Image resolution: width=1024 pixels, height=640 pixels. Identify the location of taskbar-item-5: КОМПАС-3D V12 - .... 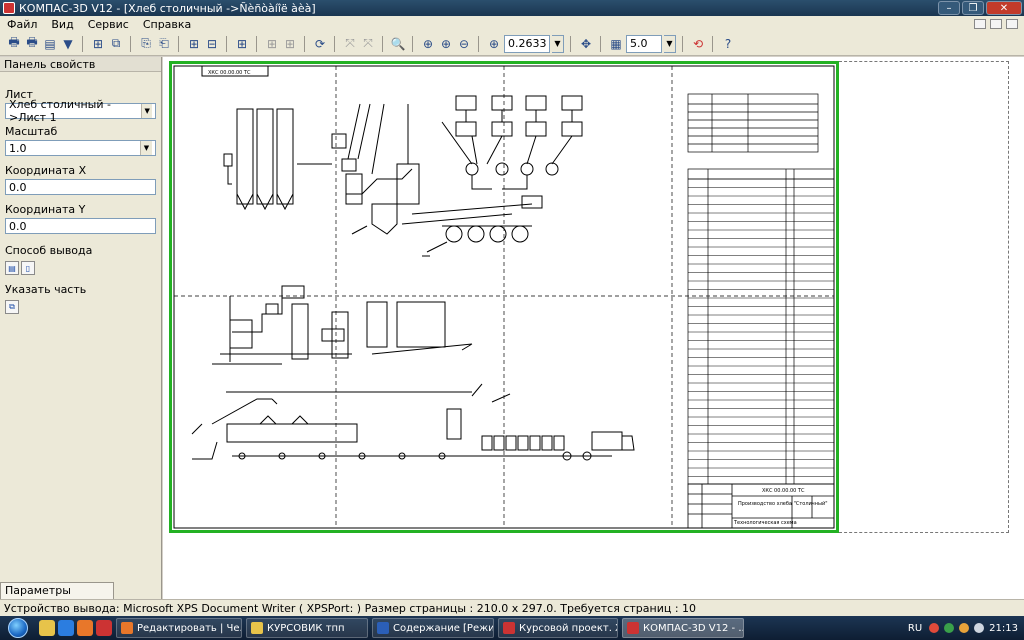
(683, 628).